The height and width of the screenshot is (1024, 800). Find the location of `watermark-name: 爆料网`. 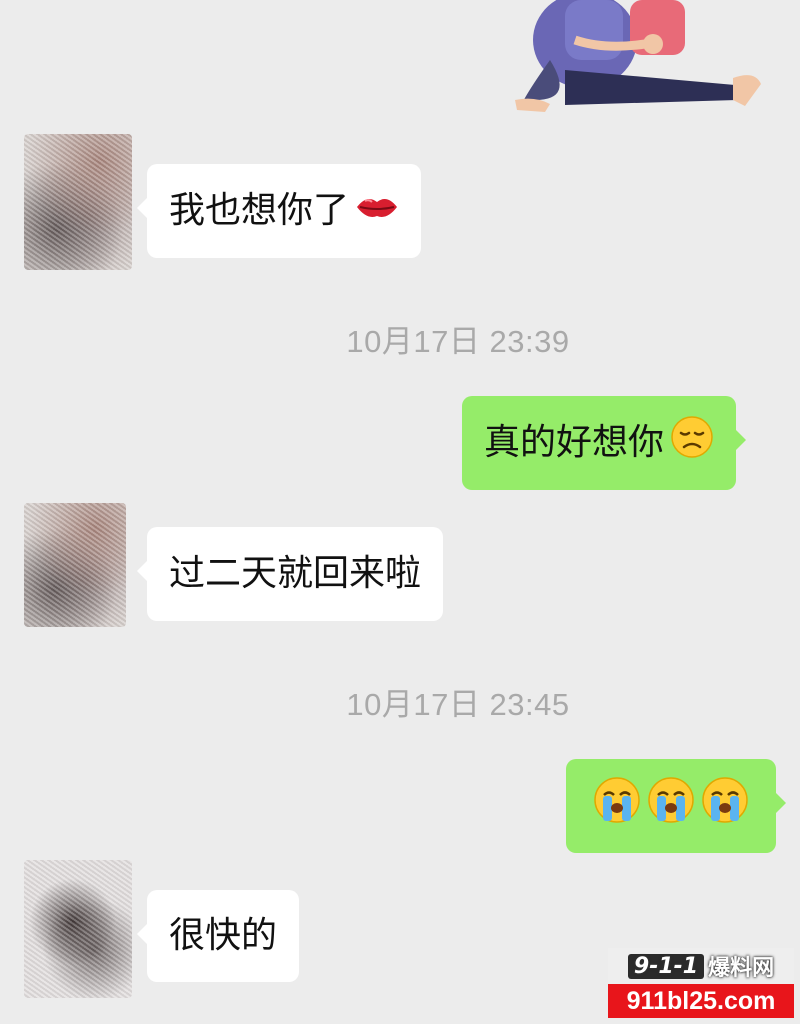

watermark-name: 爆料网 is located at coordinates (741, 968).